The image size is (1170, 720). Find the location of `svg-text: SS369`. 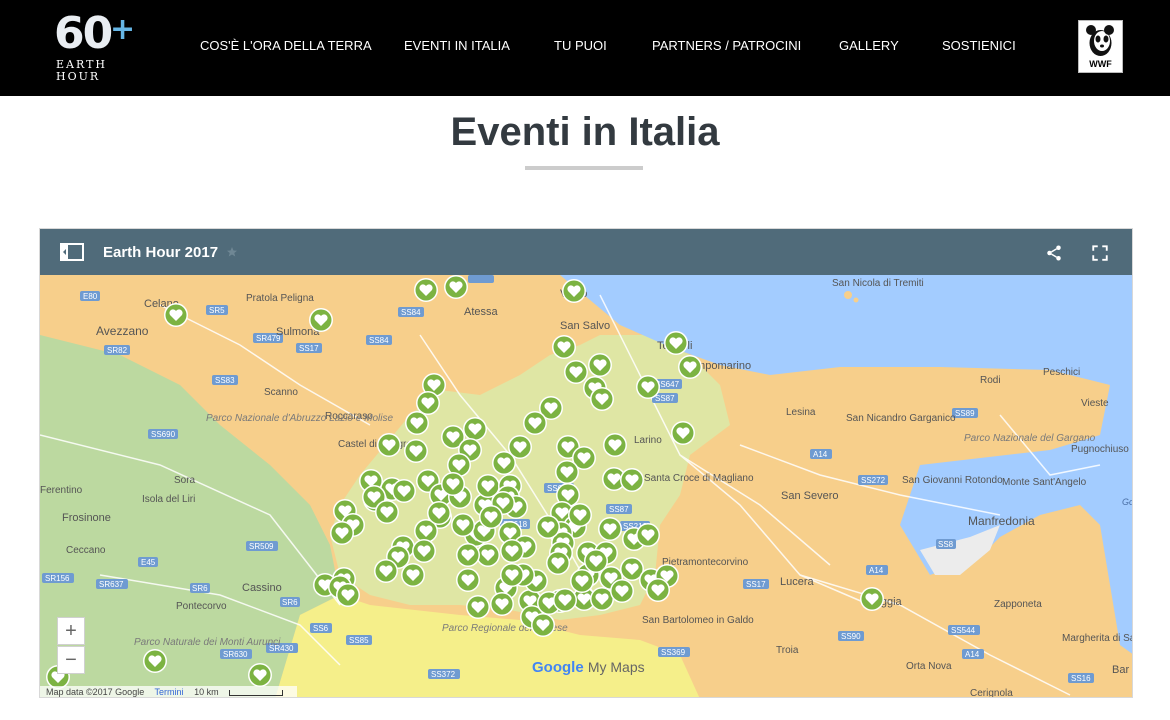

svg-text: SS369 is located at coordinates (673, 652).